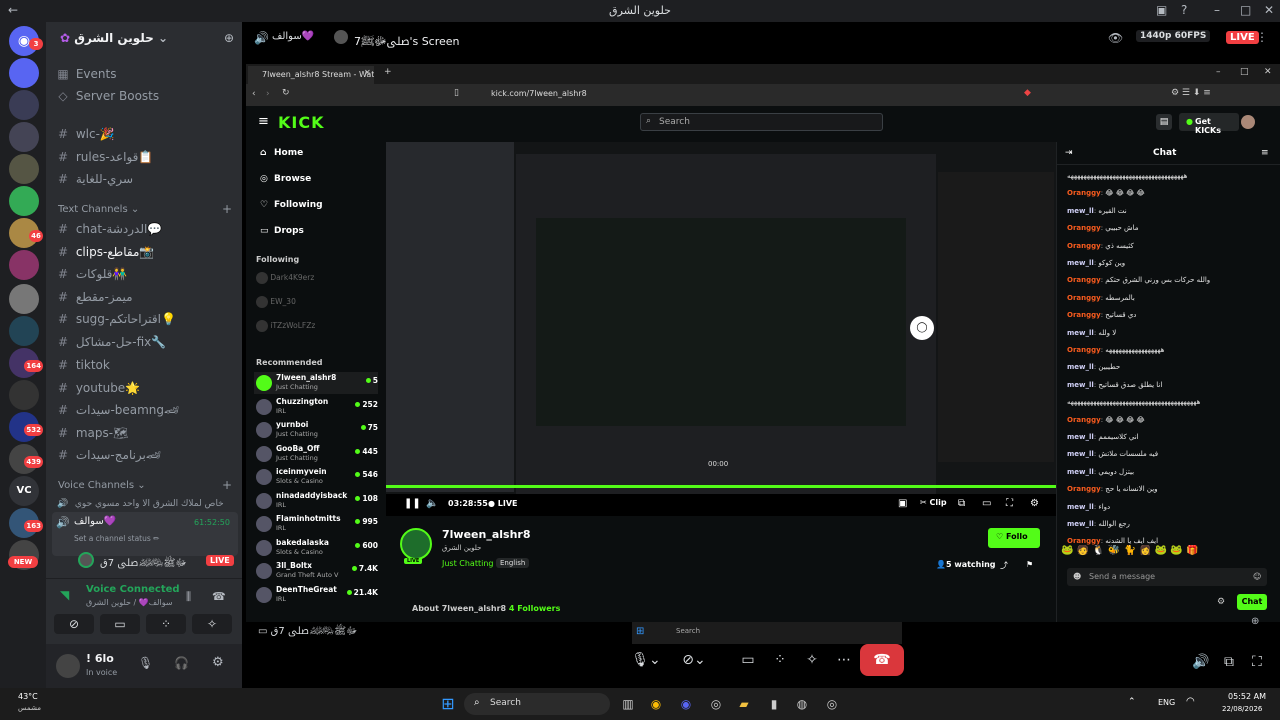 The width and height of the screenshot is (1280, 720). Describe the element at coordinates (1184, 10) in the screenshot. I see `help-icon: ?` at that location.